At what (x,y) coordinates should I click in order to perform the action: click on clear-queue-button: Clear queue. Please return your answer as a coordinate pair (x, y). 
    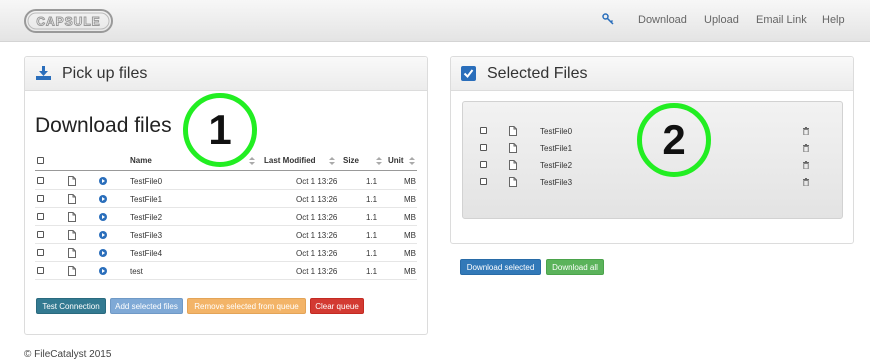
    Looking at the image, I should click on (337, 306).